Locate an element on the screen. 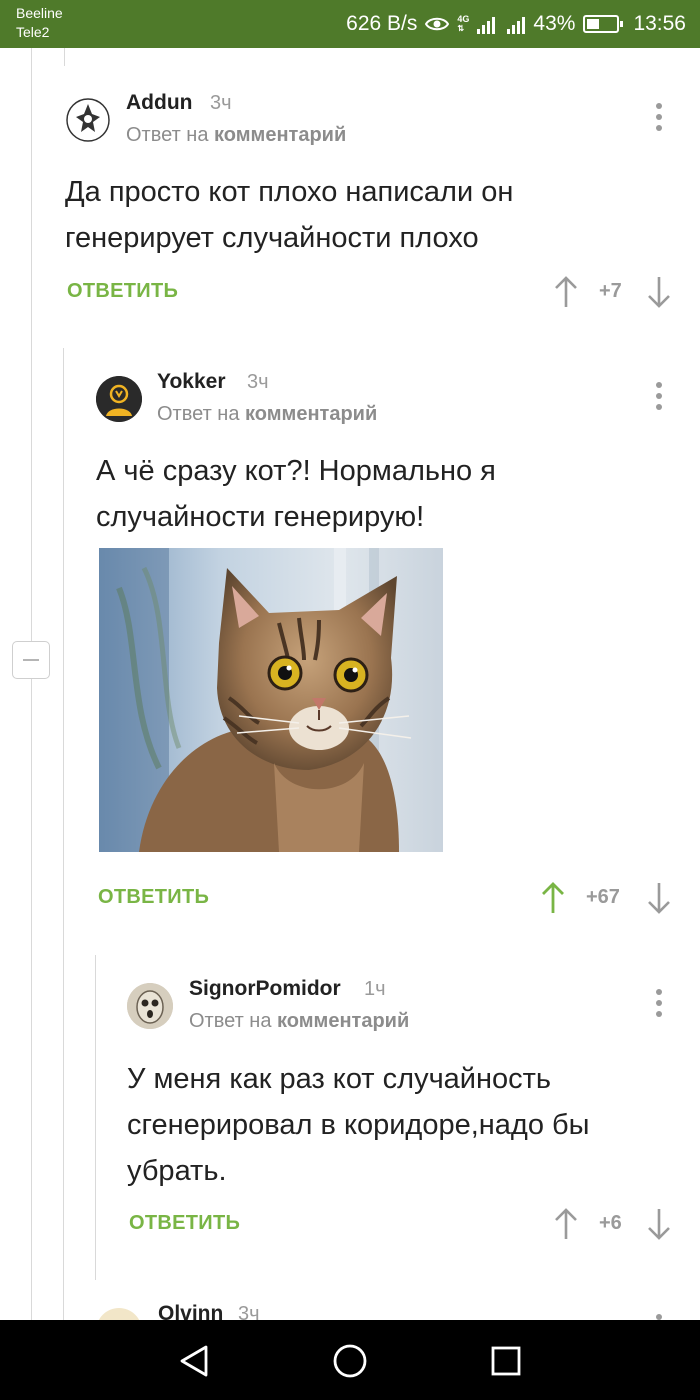  avatar-yellow-face-icon is located at coordinates (119, 399).